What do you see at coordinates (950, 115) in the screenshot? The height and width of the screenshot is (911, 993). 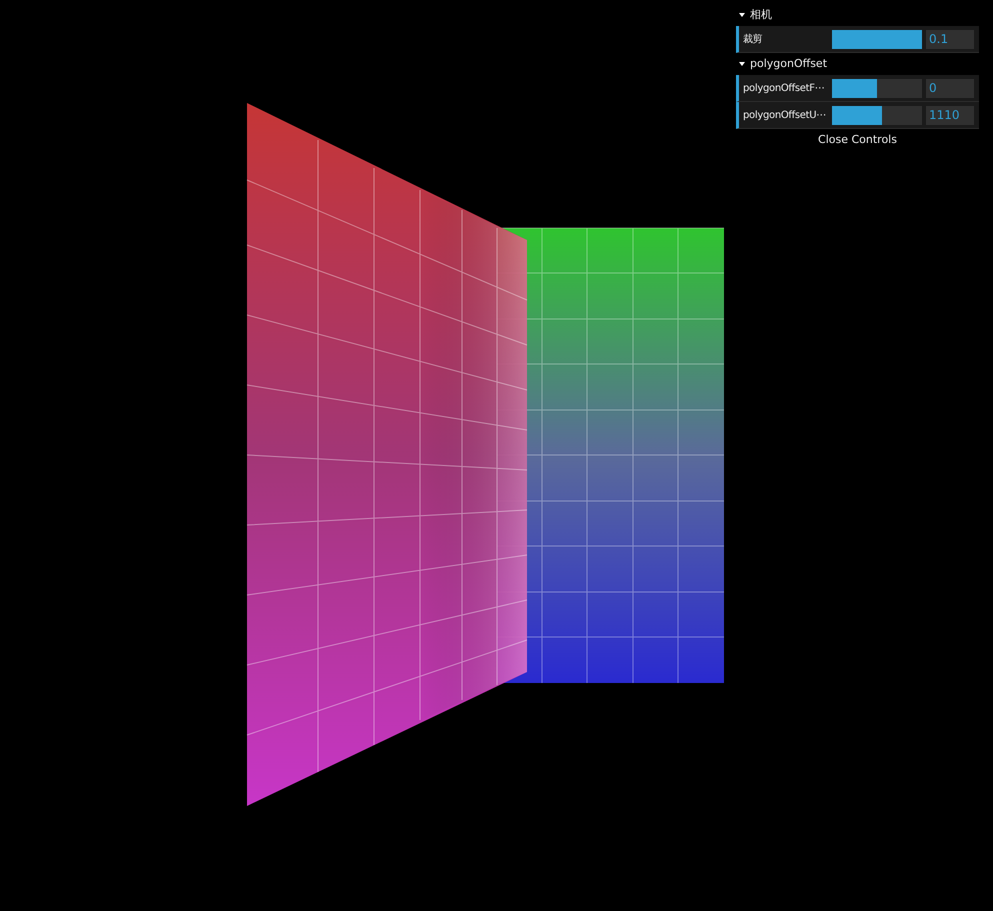 I see `value-field: 1110` at bounding box center [950, 115].